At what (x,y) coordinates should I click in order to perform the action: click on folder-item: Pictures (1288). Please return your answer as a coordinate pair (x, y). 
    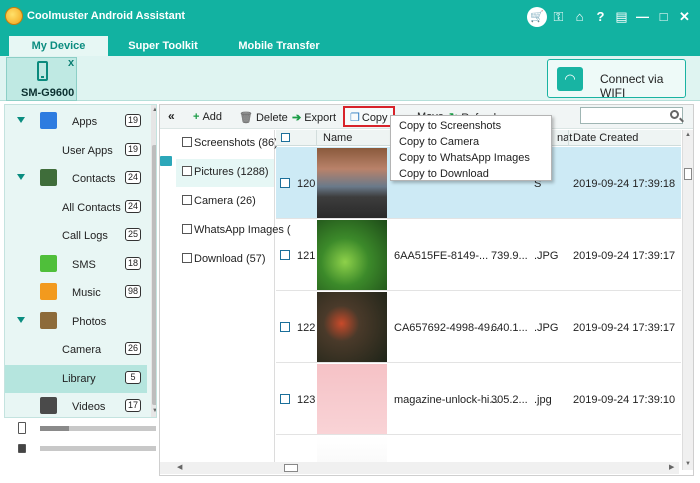
    Looking at the image, I should click on (225, 173).